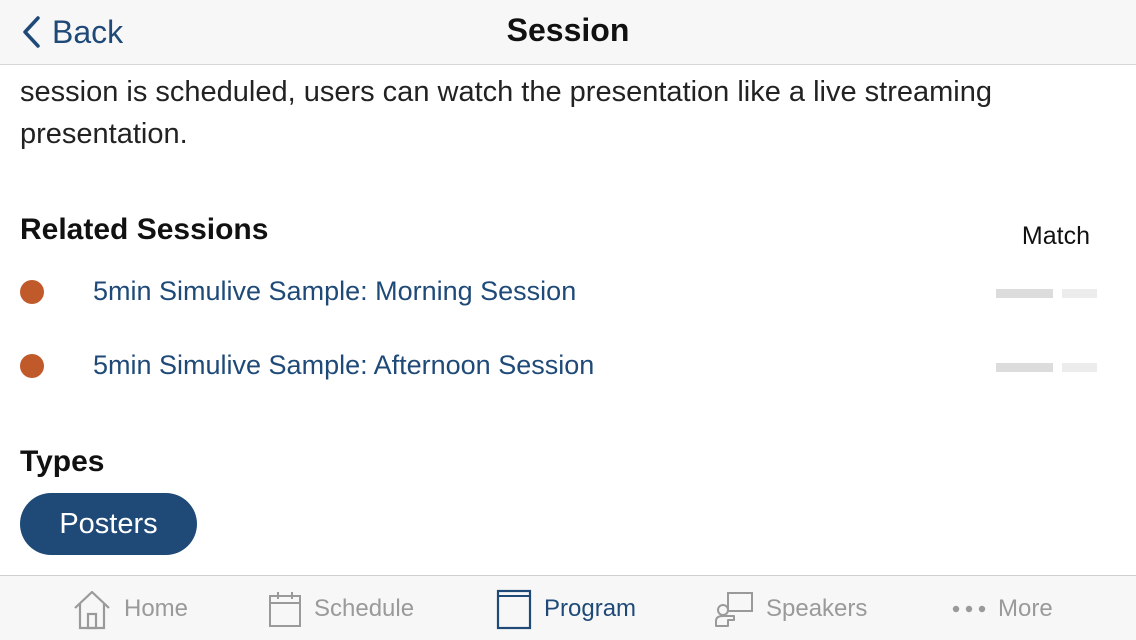 The width and height of the screenshot is (1136, 640). I want to click on tab-bar: Home Schedule Program Speakers More, so click(568, 607).